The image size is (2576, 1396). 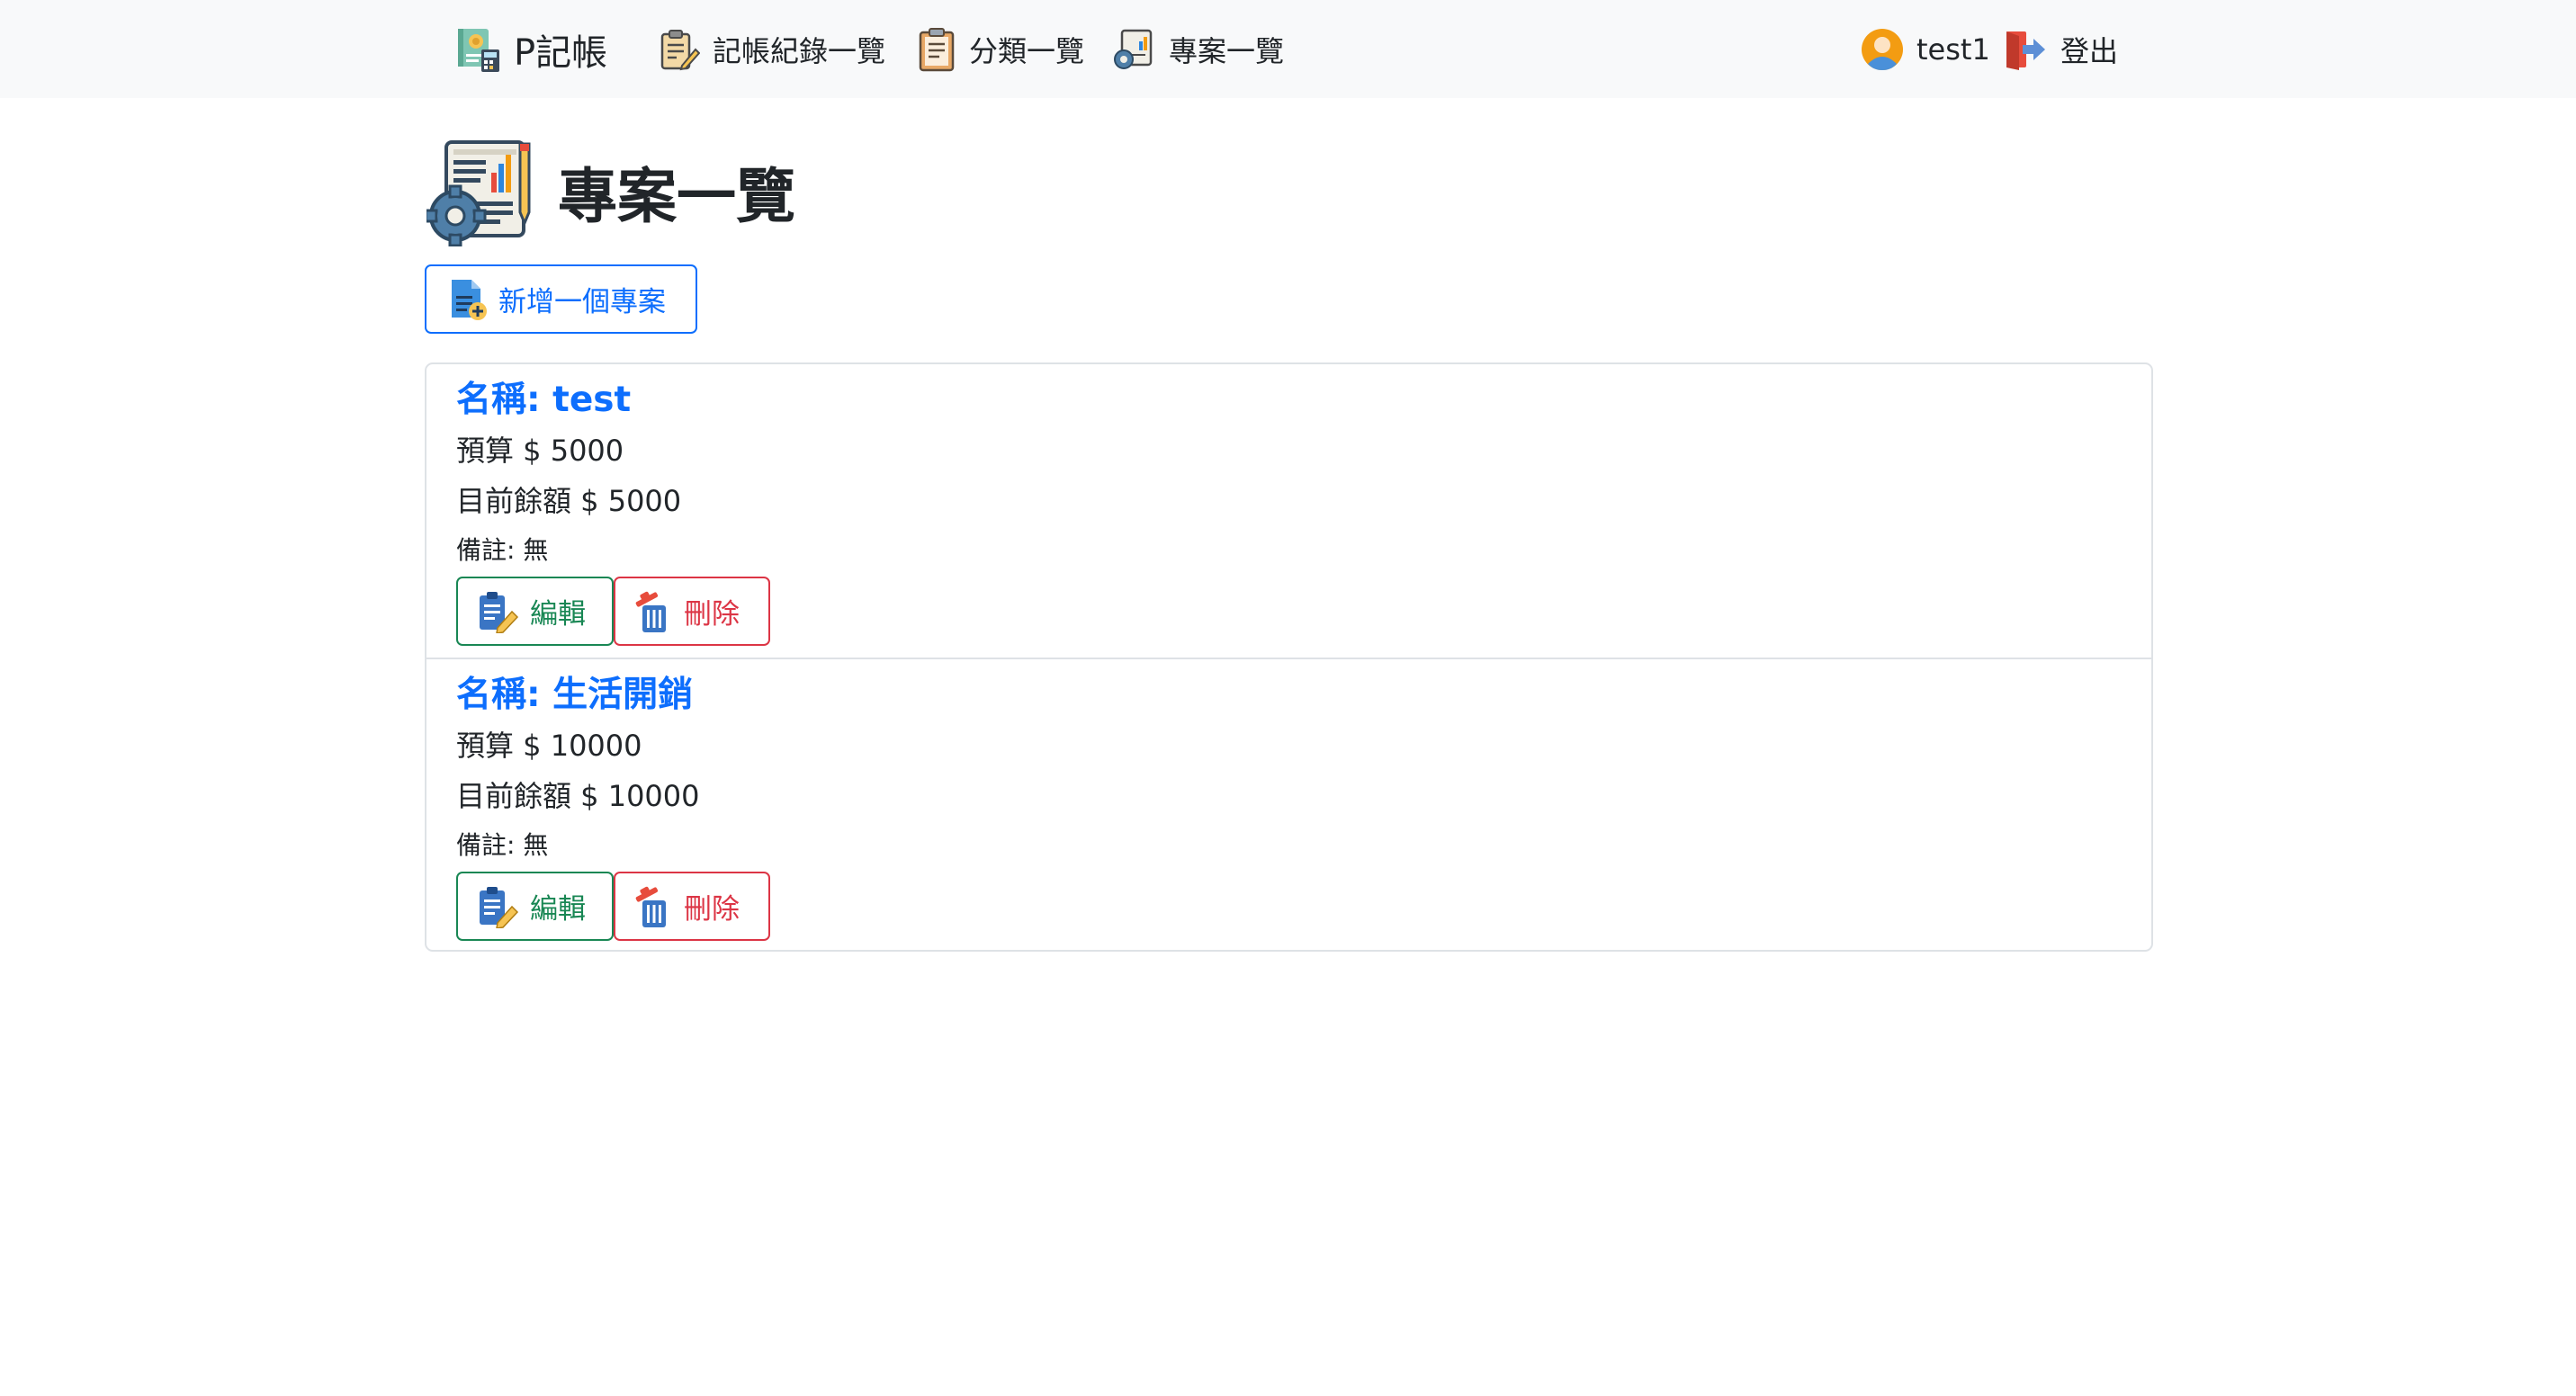 What do you see at coordinates (800, 50) in the screenshot?
I see `nav-link-label: 記帳紀錄一覽` at bounding box center [800, 50].